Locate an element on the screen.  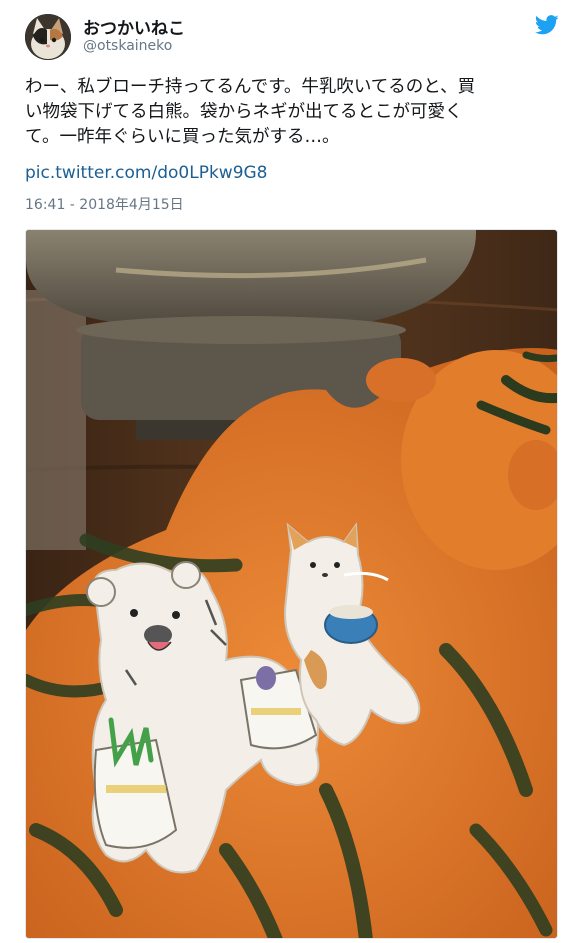
display-name: おつかいねこ is located at coordinates (134, 26).